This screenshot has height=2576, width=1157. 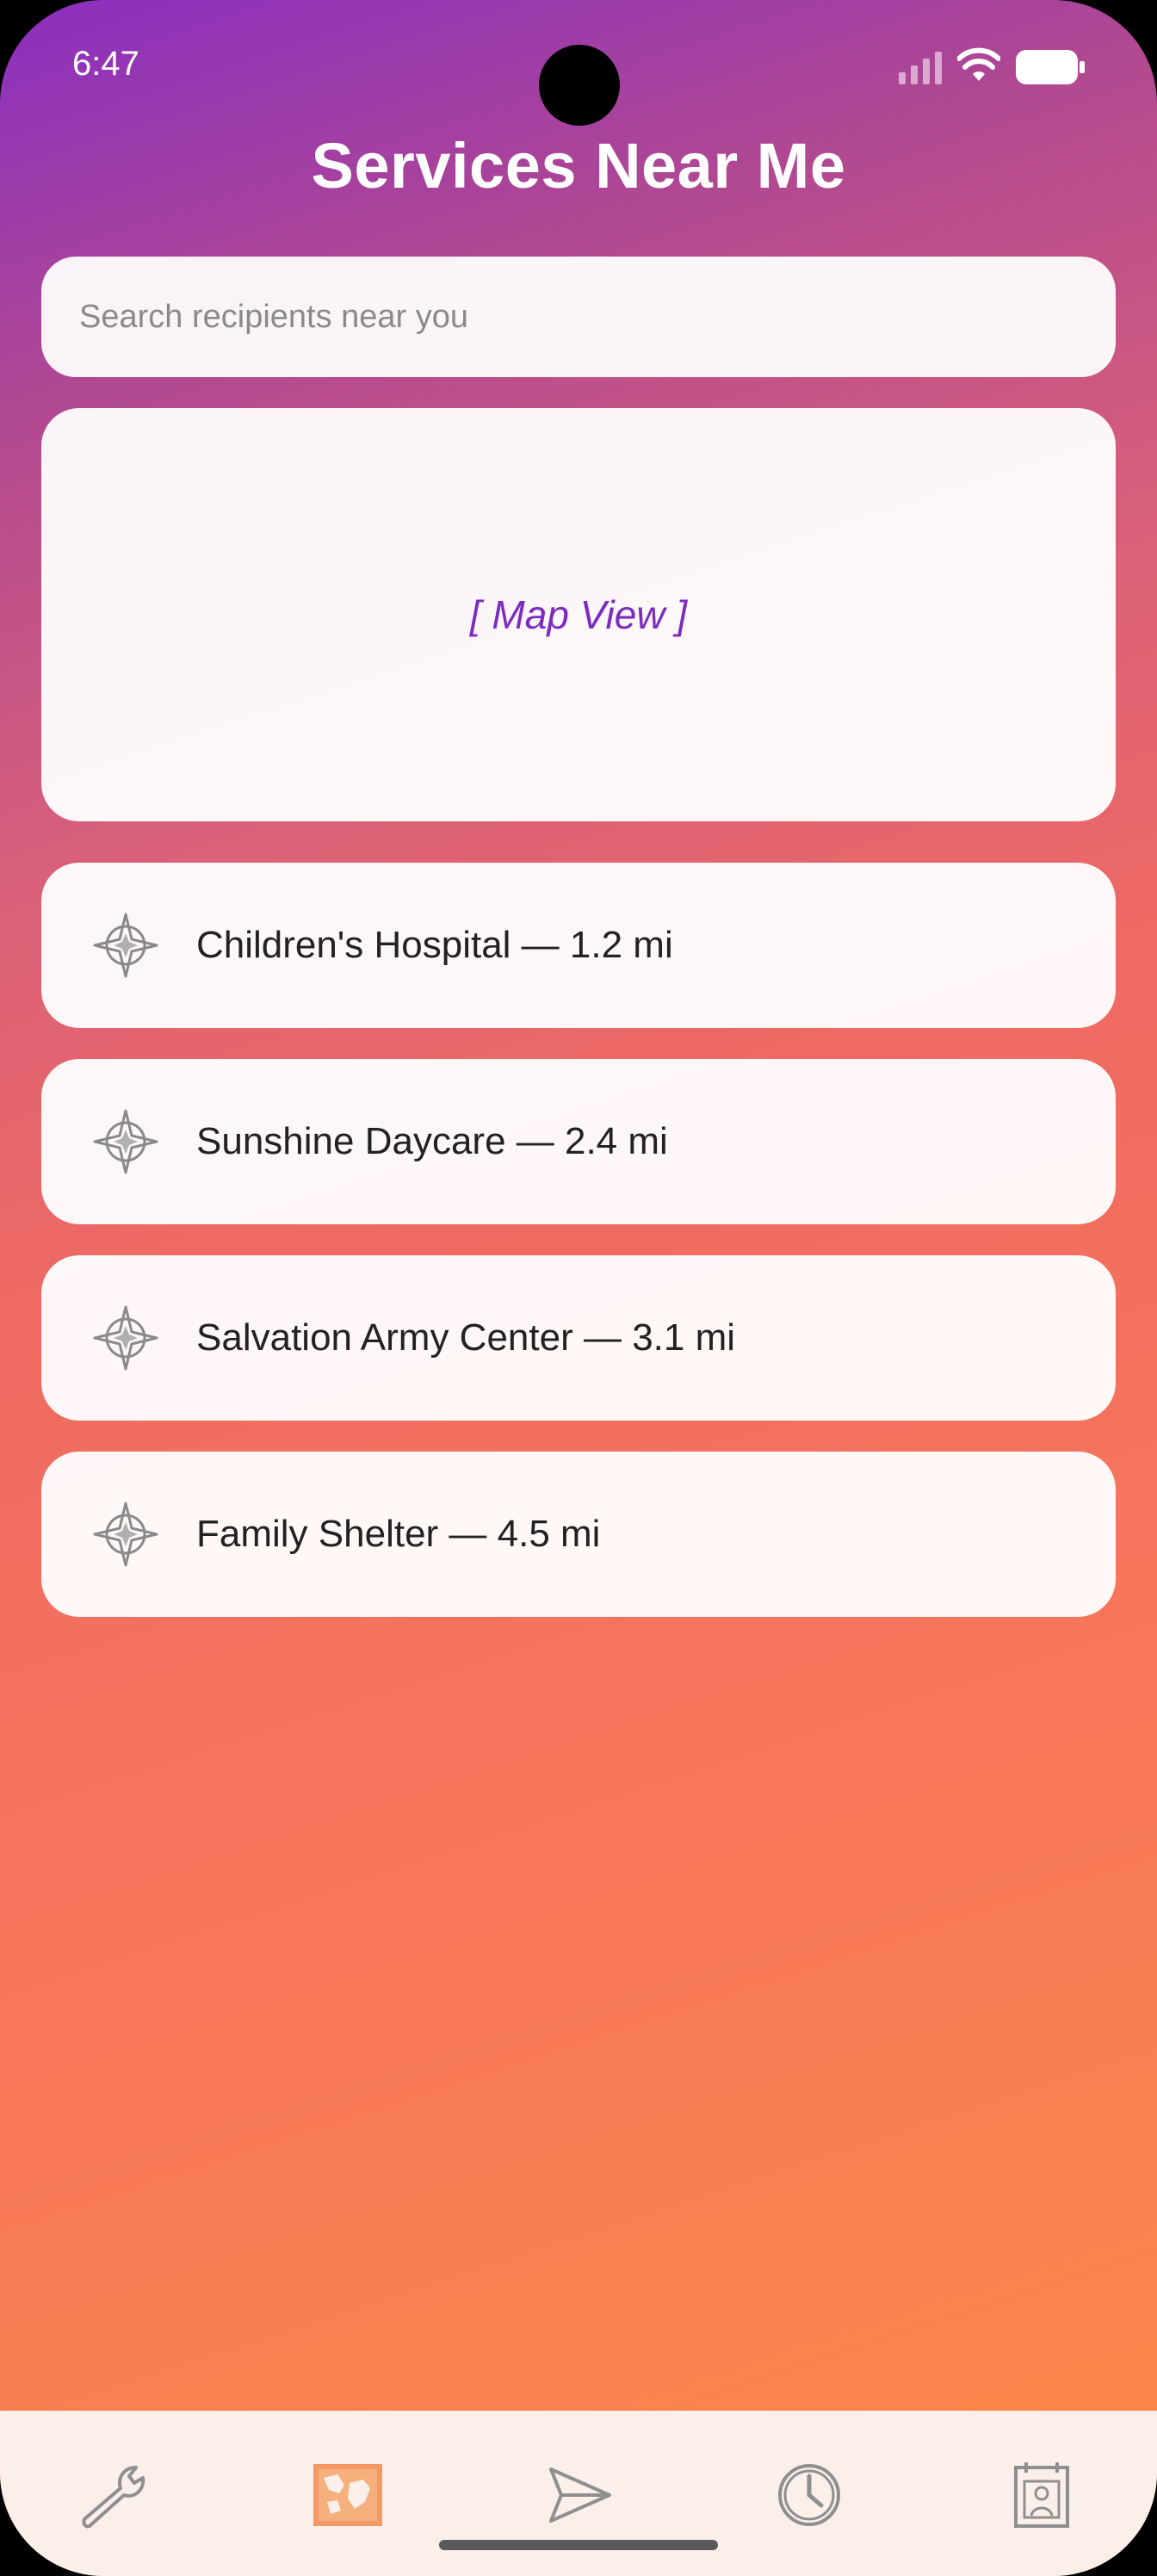 I want to click on list-item-label: Children's Hospital — 1.2 mi, so click(x=435, y=945).